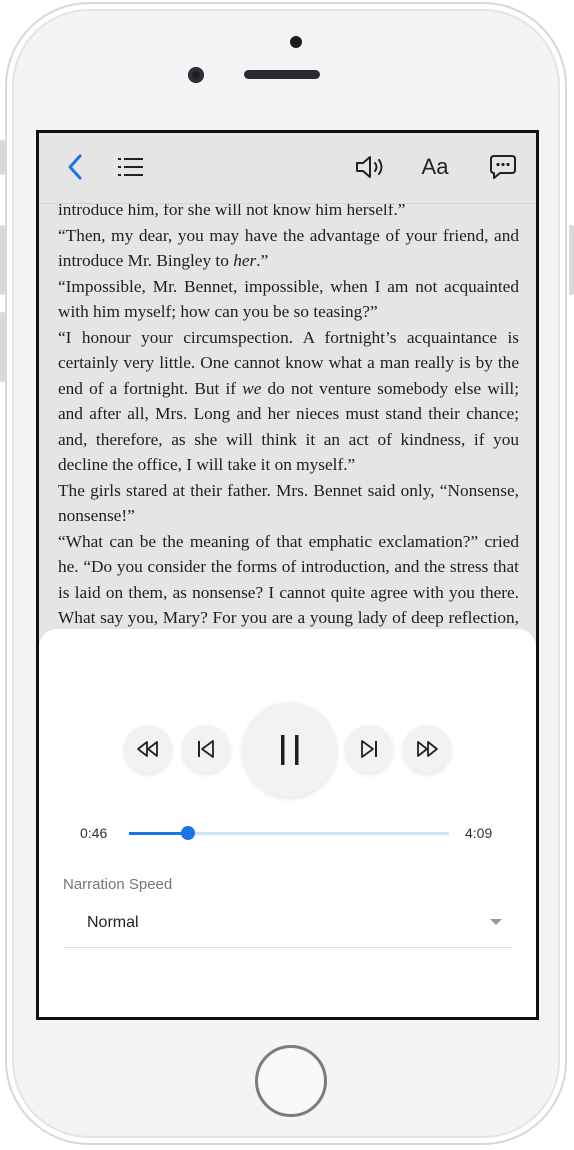 This screenshot has width=574, height=1150. What do you see at coordinates (245, 260) in the screenshot?
I see `emphasized-text: her` at bounding box center [245, 260].